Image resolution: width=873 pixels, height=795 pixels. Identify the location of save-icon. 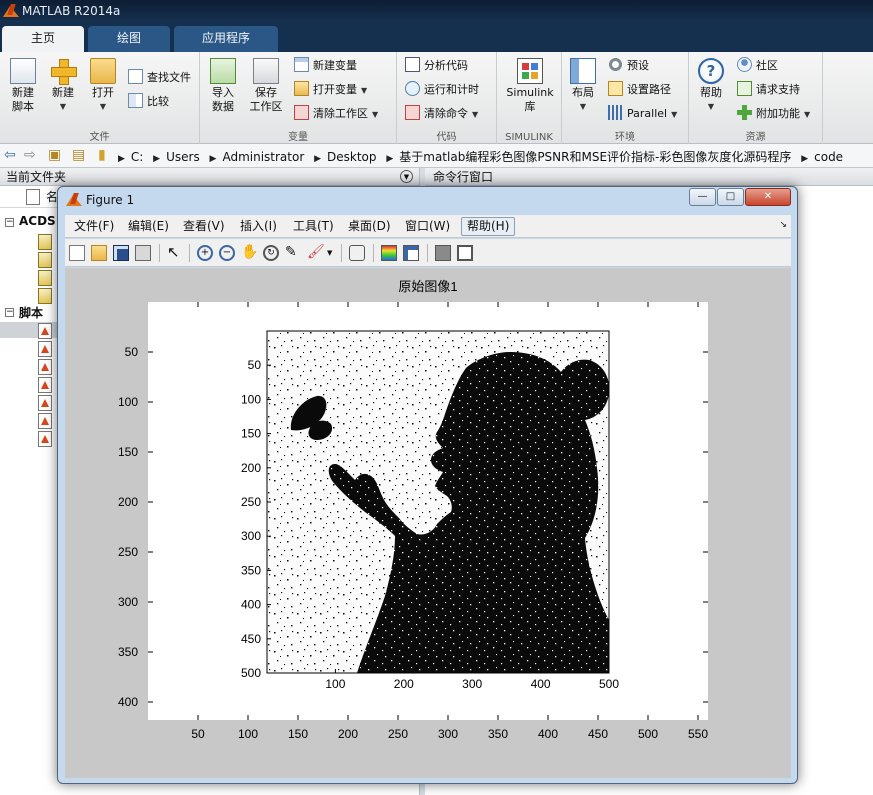
(121, 253).